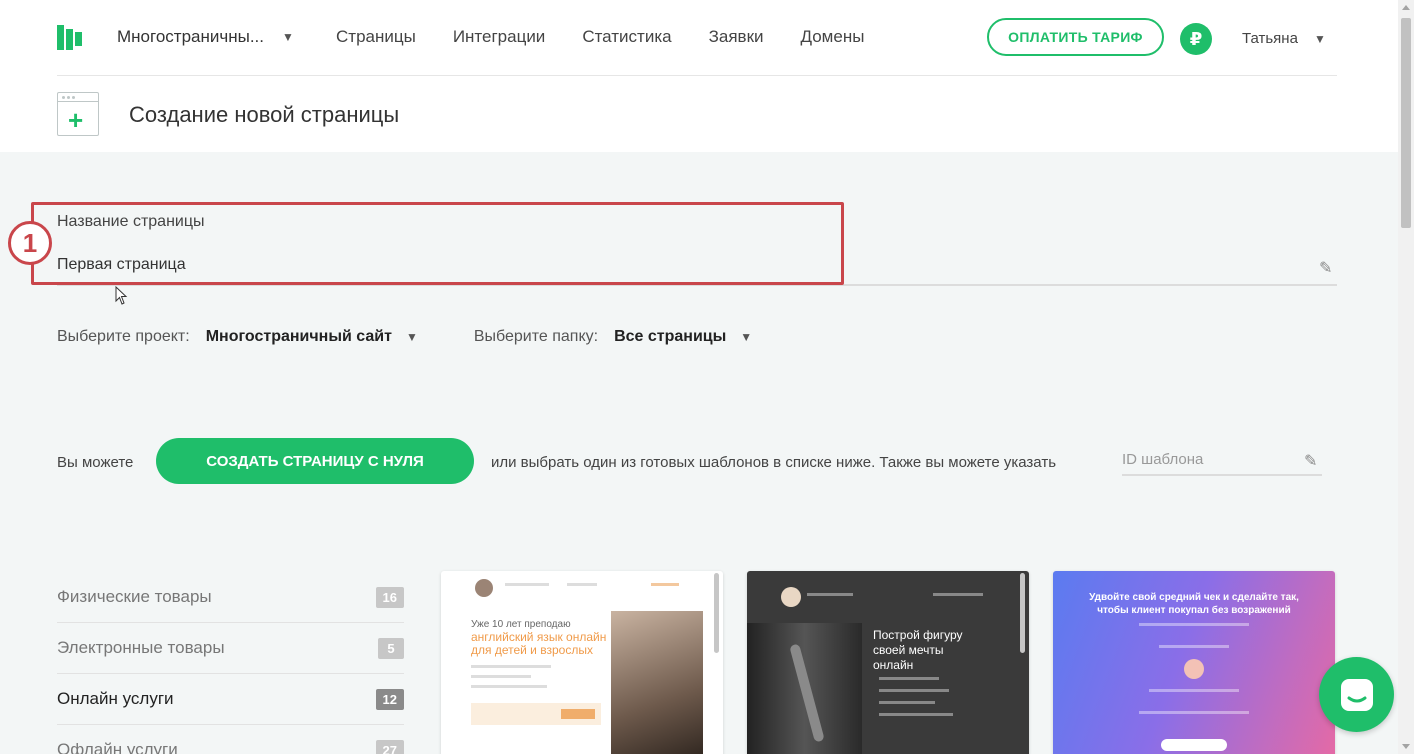 Image resolution: width=1414 pixels, height=754 pixels. Describe the element at coordinates (1406, 746) in the screenshot. I see `scroll-down-icon` at that location.